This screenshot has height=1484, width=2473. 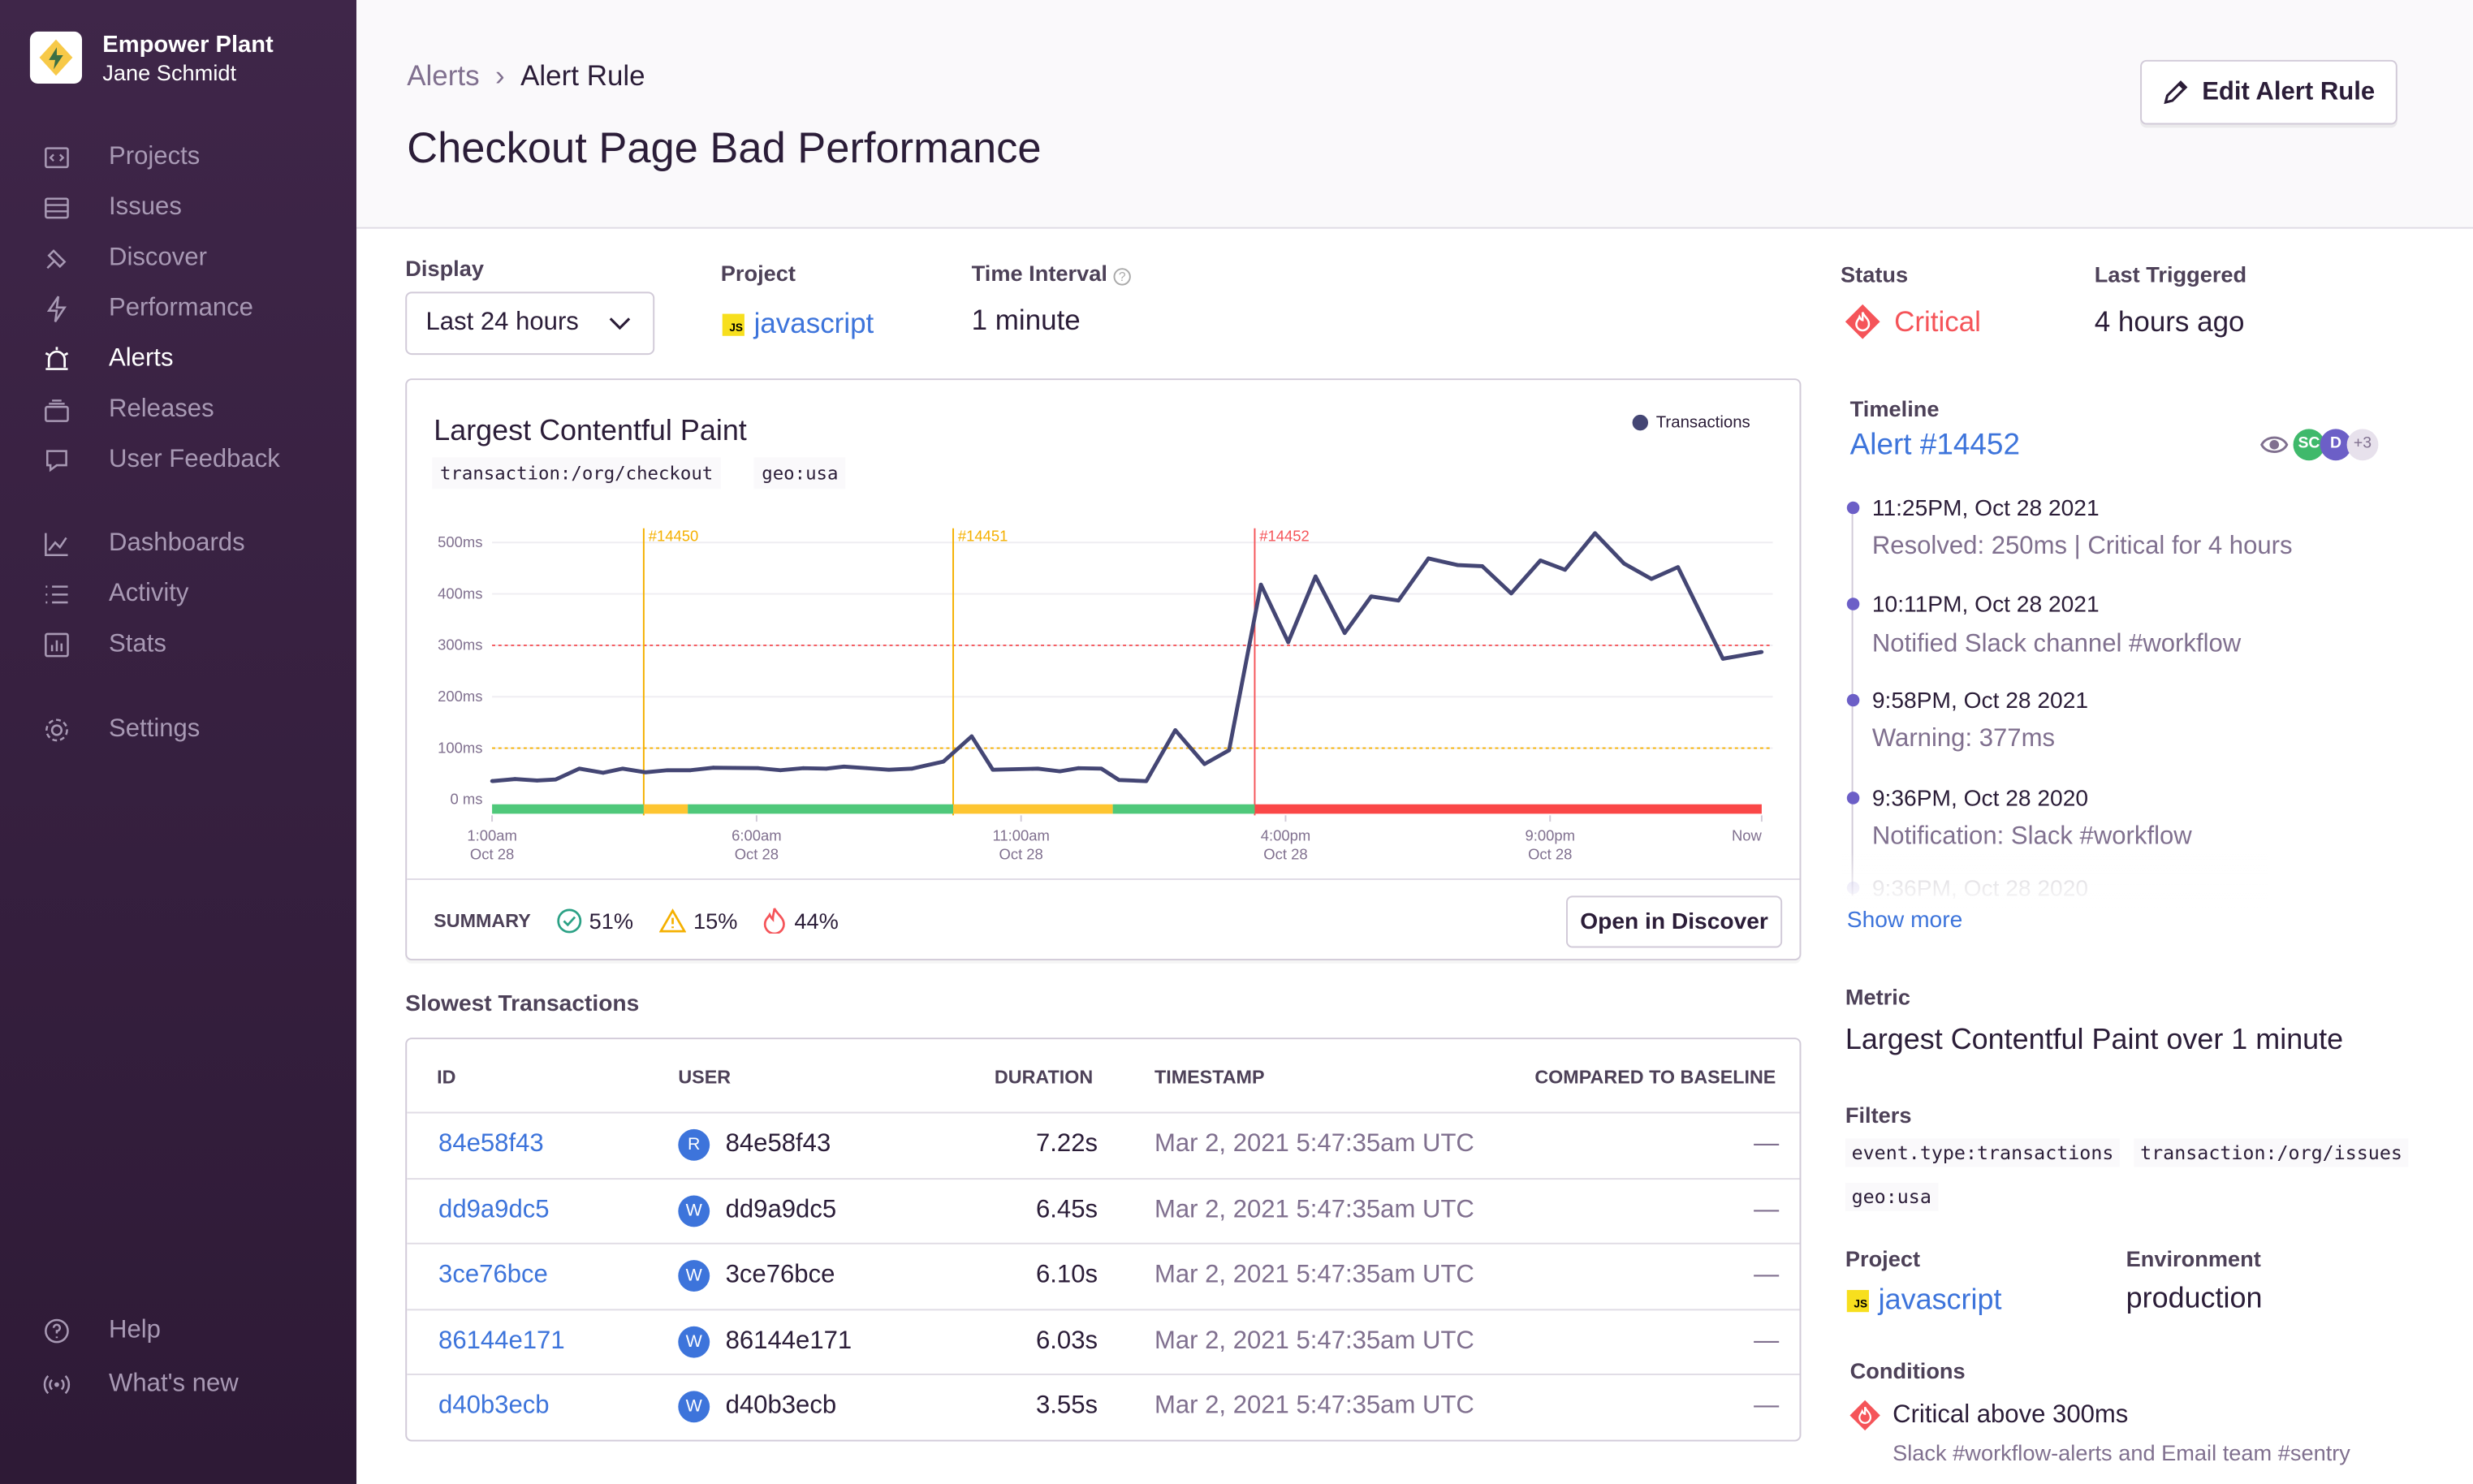 What do you see at coordinates (121, 158) in the screenshot?
I see `sidebar-item-projects: Projects` at bounding box center [121, 158].